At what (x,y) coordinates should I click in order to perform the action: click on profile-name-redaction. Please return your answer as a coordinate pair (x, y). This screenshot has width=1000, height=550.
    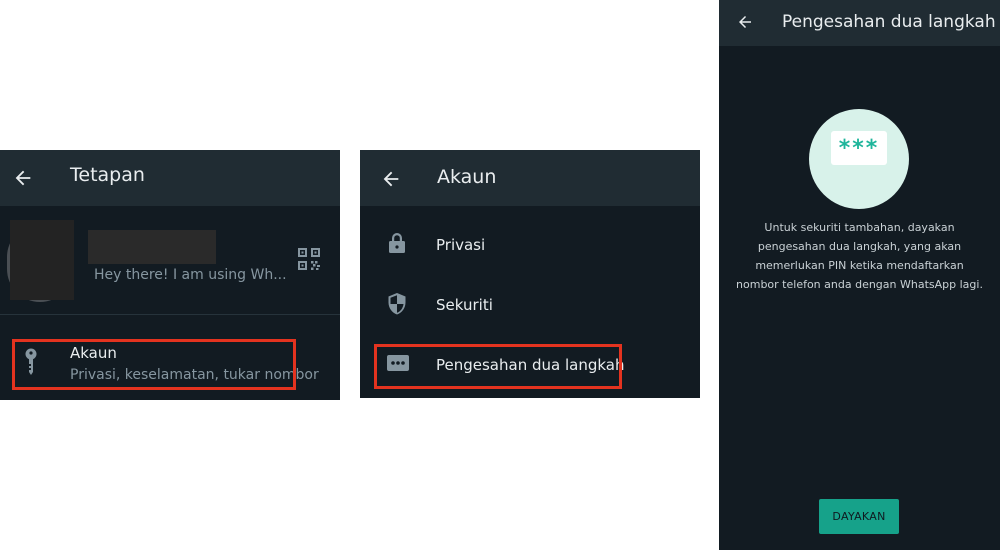
    Looking at the image, I should click on (152, 247).